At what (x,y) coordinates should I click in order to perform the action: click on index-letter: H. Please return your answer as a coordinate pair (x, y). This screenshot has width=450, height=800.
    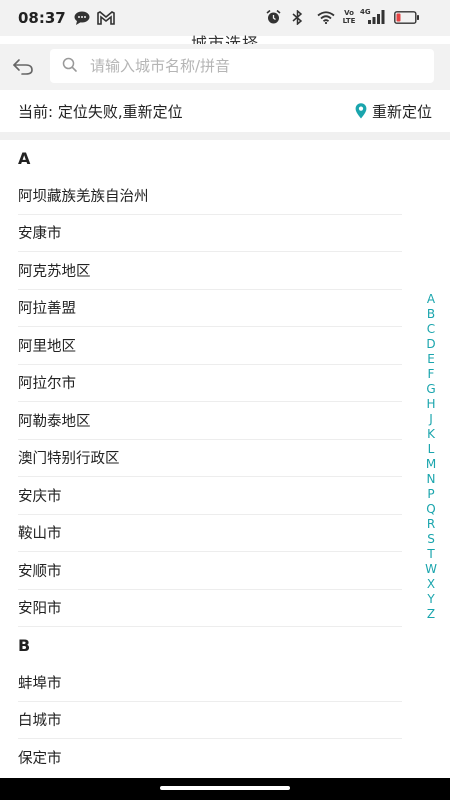
    Looking at the image, I should click on (430, 404).